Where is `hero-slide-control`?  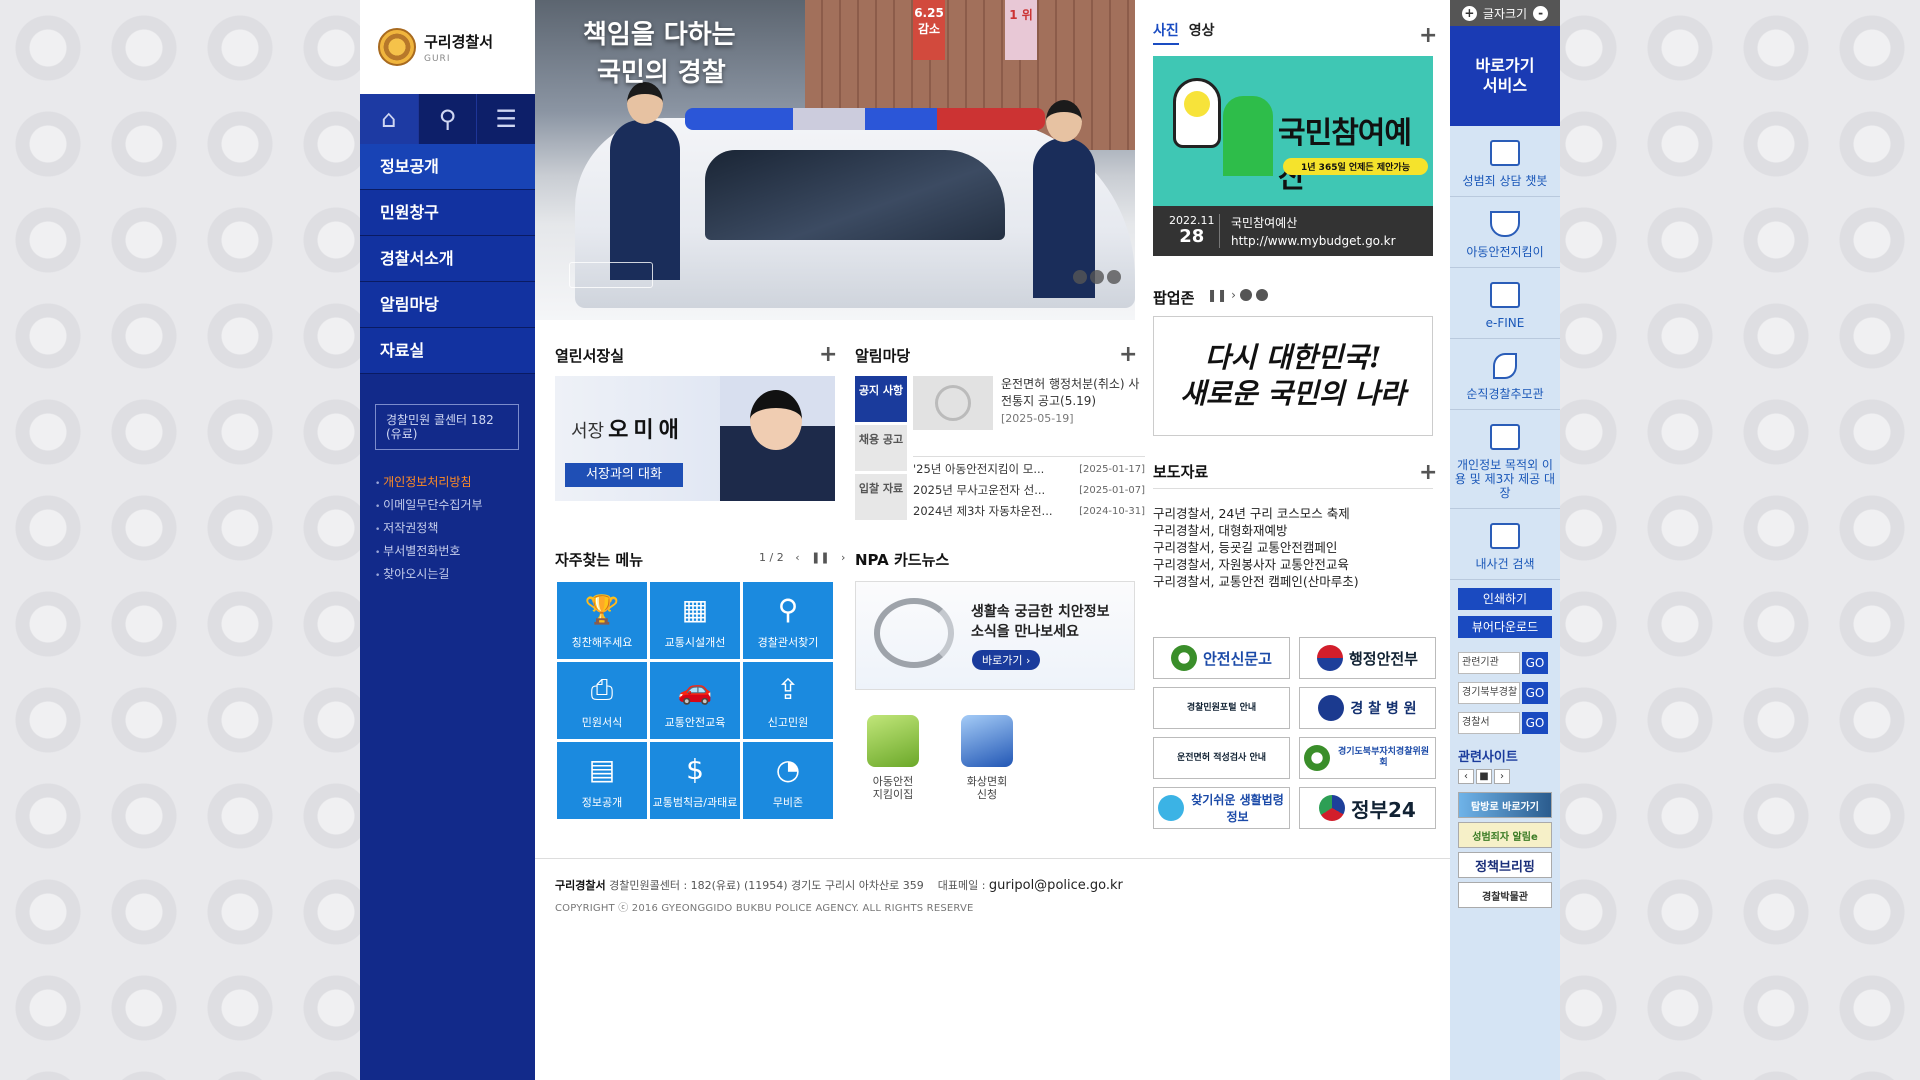 hero-slide-control is located at coordinates (611, 275).